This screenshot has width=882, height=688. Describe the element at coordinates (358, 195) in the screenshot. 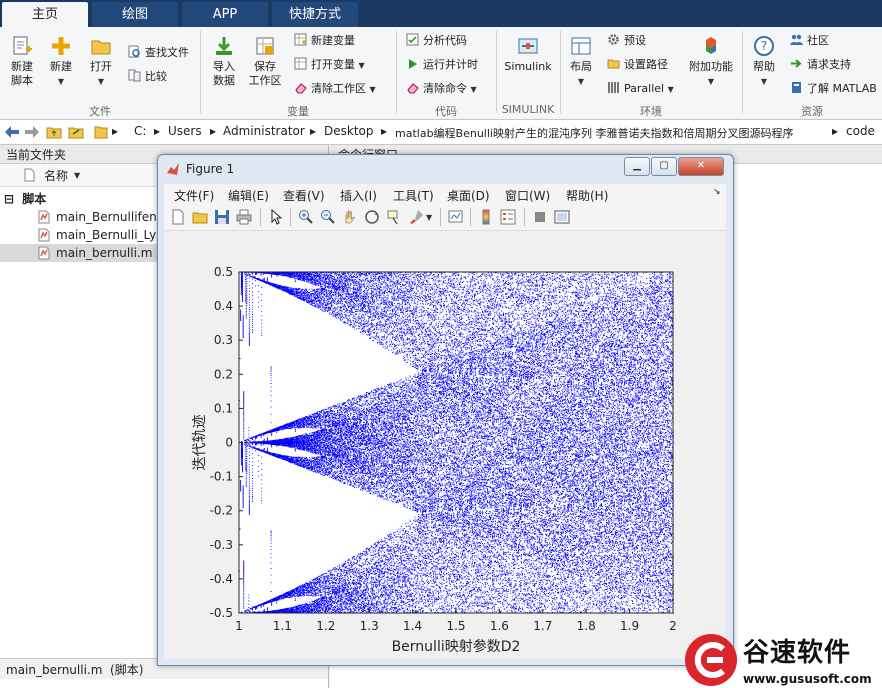

I see `menu-insert: 插入(I)` at that location.